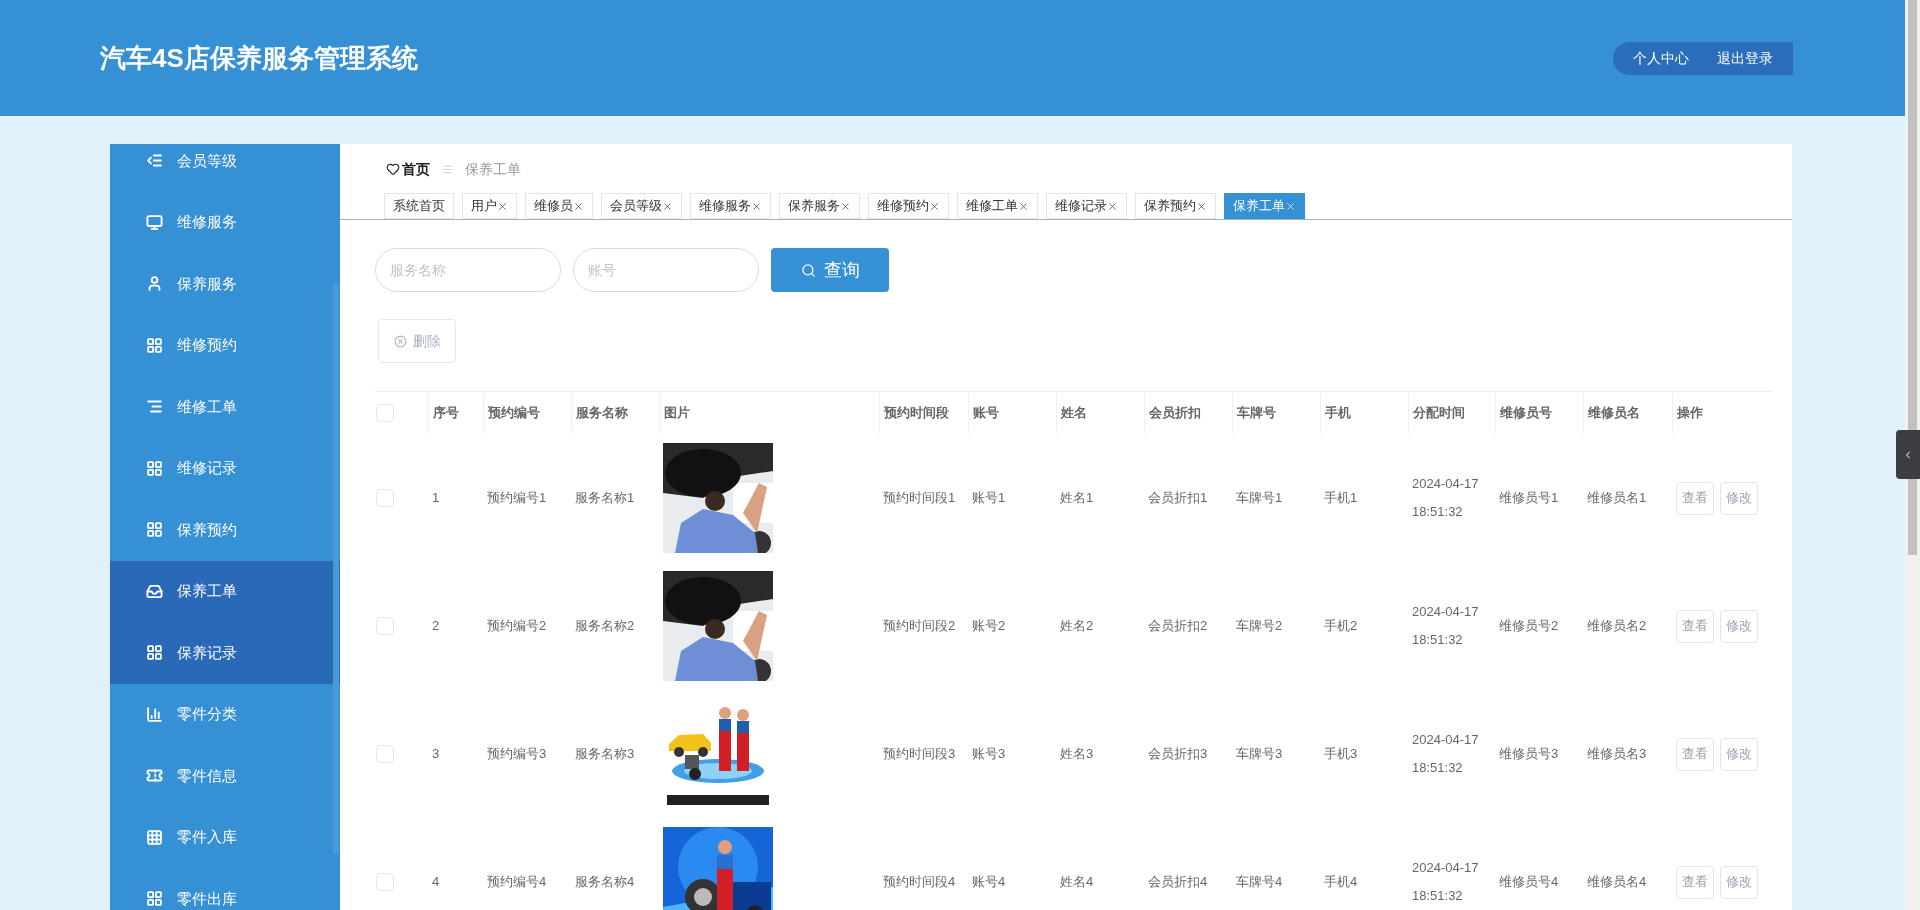  What do you see at coordinates (819, 206) in the screenshot?
I see `page-tab: 保养服务` at bounding box center [819, 206].